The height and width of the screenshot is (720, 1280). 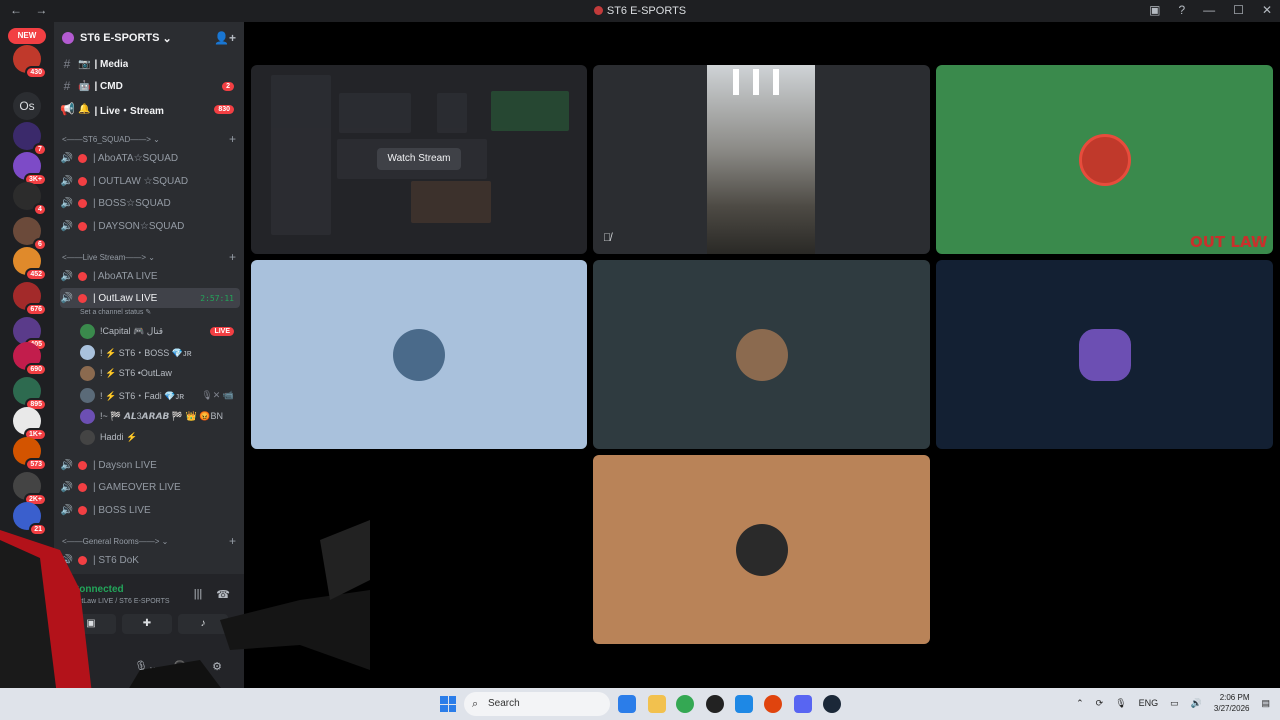 I want to click on category-squad: <——ST6_SQUAD——> ⌄ +, so click(x=150, y=139).